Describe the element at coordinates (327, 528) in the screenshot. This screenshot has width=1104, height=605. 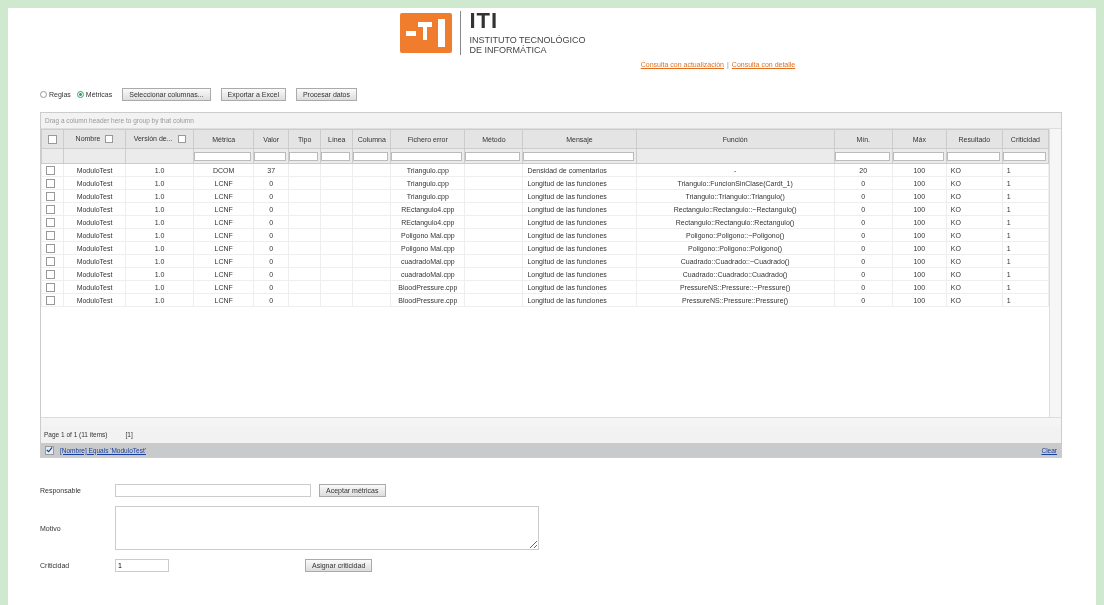
I see `text-area` at that location.